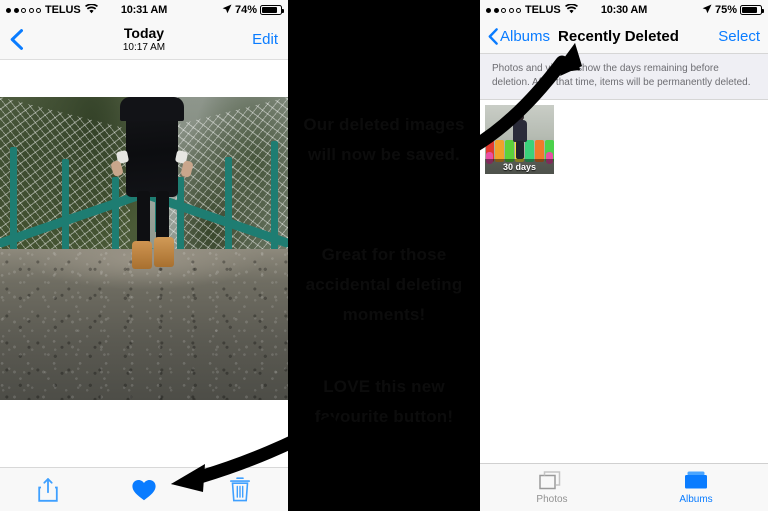 This screenshot has height=511, width=768. I want to click on edit-button: Edit, so click(265, 39).